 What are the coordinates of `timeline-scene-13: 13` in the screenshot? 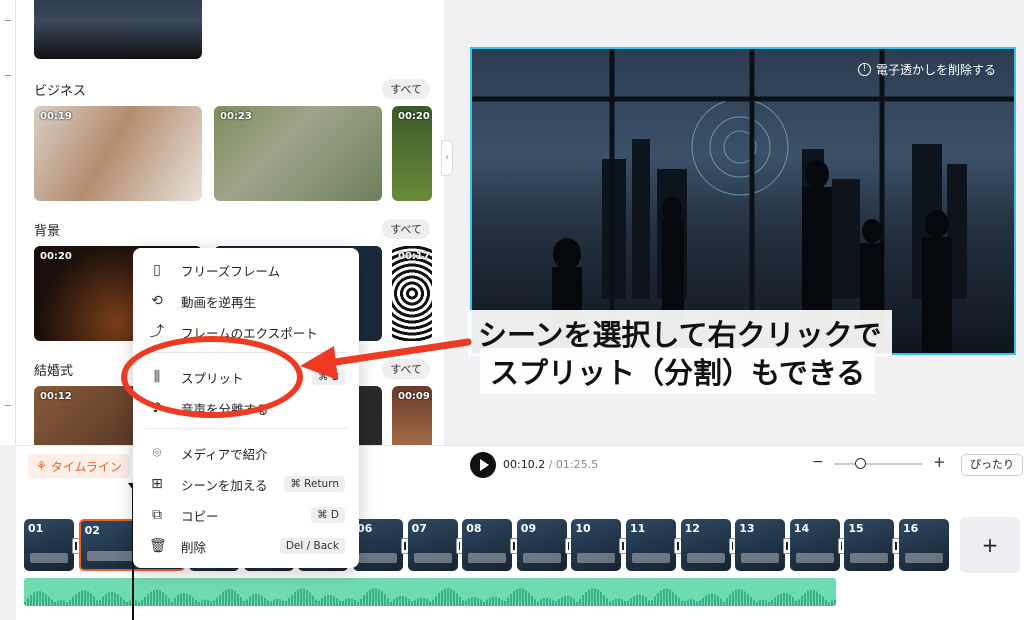 It's located at (760, 545).